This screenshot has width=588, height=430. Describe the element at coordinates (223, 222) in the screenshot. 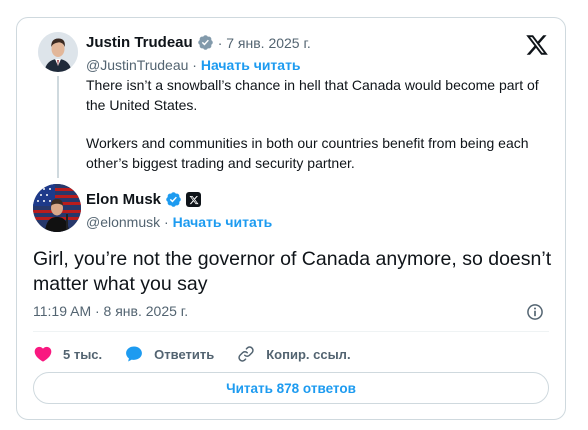

I see `follow-link-musk: Начать читать` at that location.